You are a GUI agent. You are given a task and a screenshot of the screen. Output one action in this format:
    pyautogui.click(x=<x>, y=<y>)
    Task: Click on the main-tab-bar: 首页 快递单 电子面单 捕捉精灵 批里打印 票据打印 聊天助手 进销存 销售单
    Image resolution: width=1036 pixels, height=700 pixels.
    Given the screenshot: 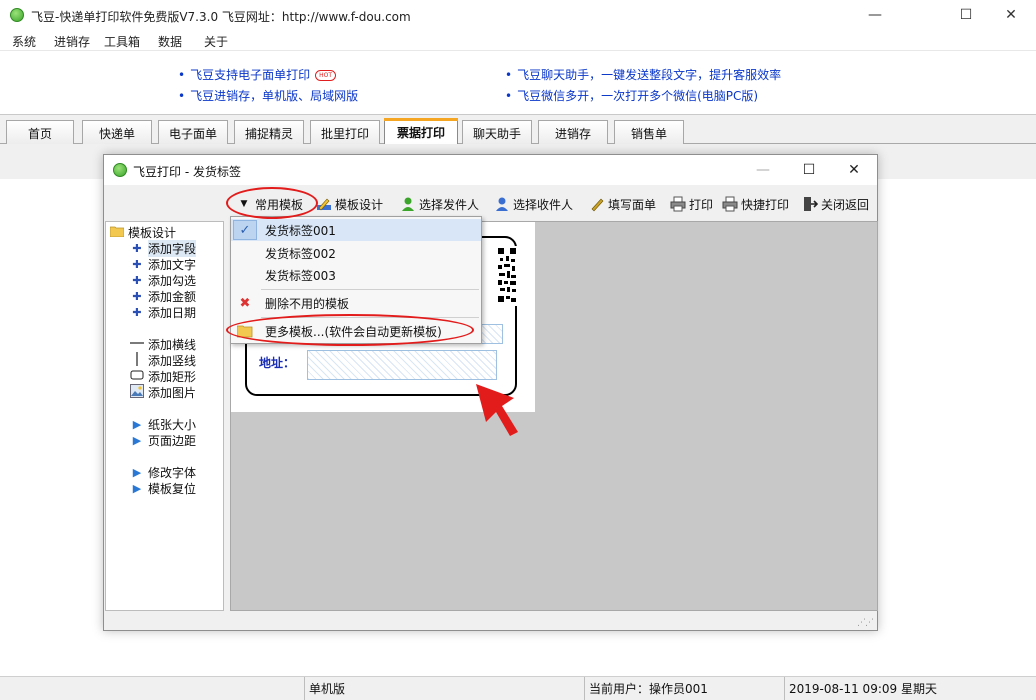 What is the action you would take?
    pyautogui.click(x=518, y=130)
    